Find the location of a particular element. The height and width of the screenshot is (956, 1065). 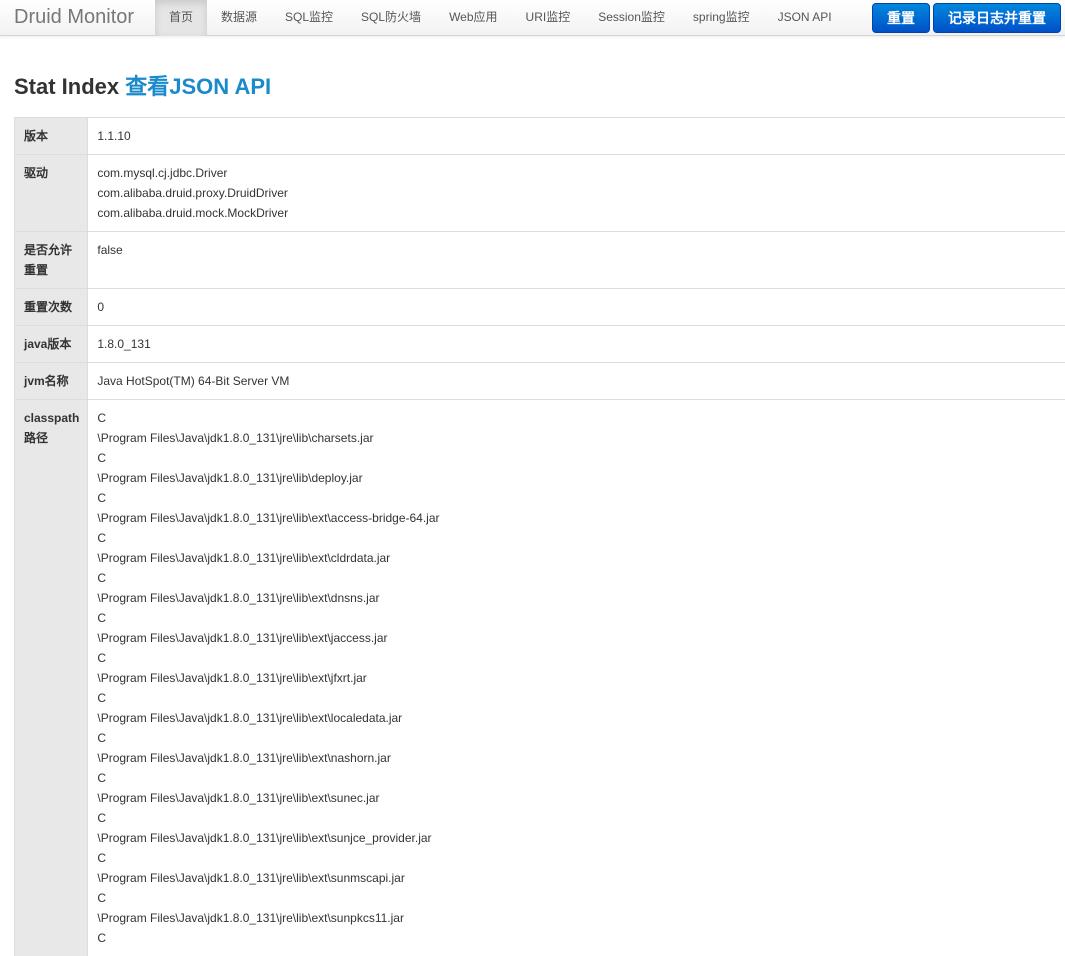

stat-value-line: 1.1.10 is located at coordinates (581, 136).